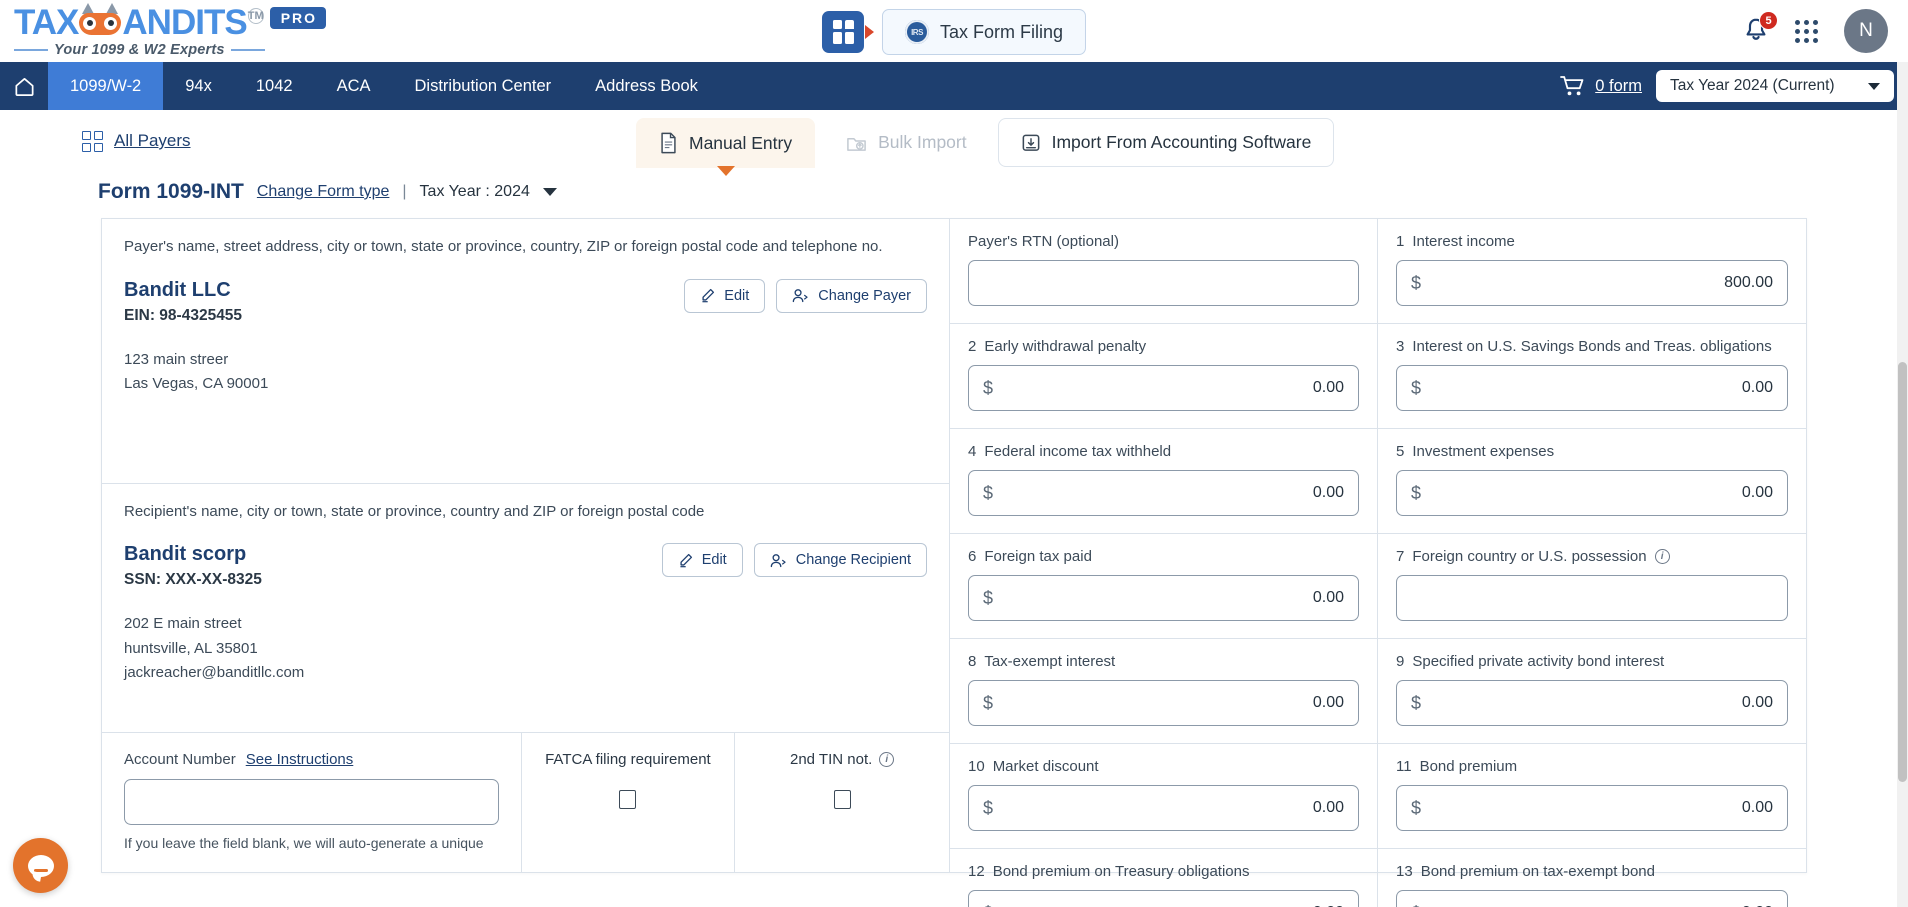 This screenshot has height=907, width=1908. What do you see at coordinates (646, 86) in the screenshot?
I see `nav-item-address-book: Address Book` at bounding box center [646, 86].